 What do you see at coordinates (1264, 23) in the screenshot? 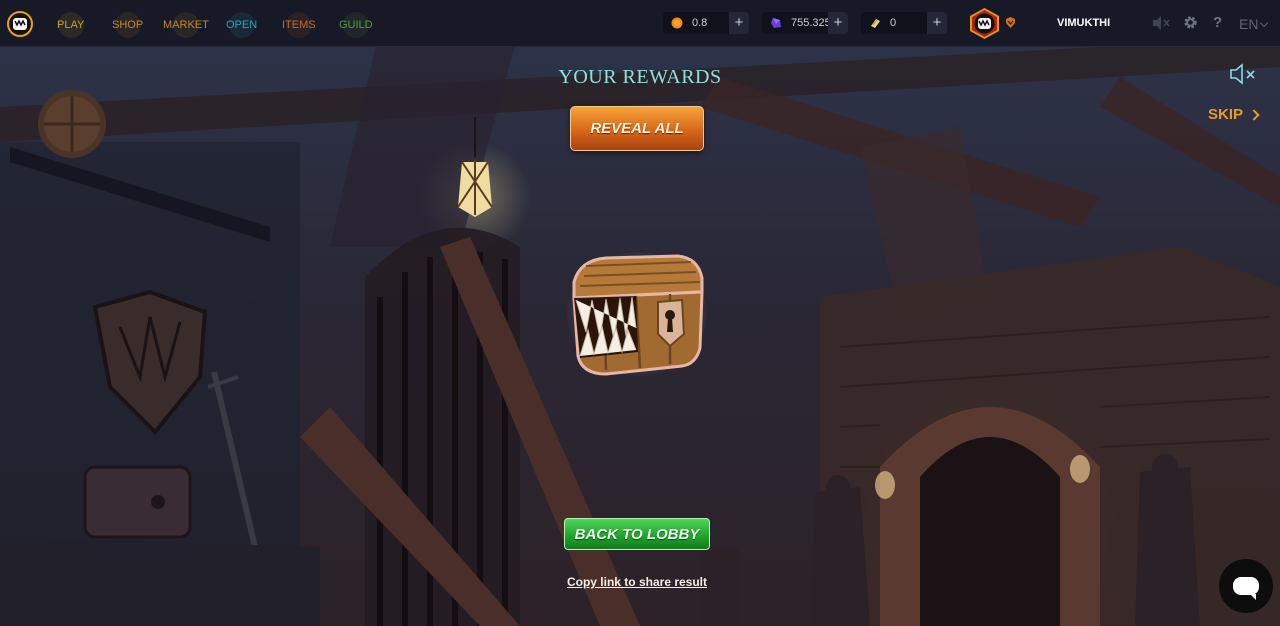
I see `chevron-down-icon` at bounding box center [1264, 23].